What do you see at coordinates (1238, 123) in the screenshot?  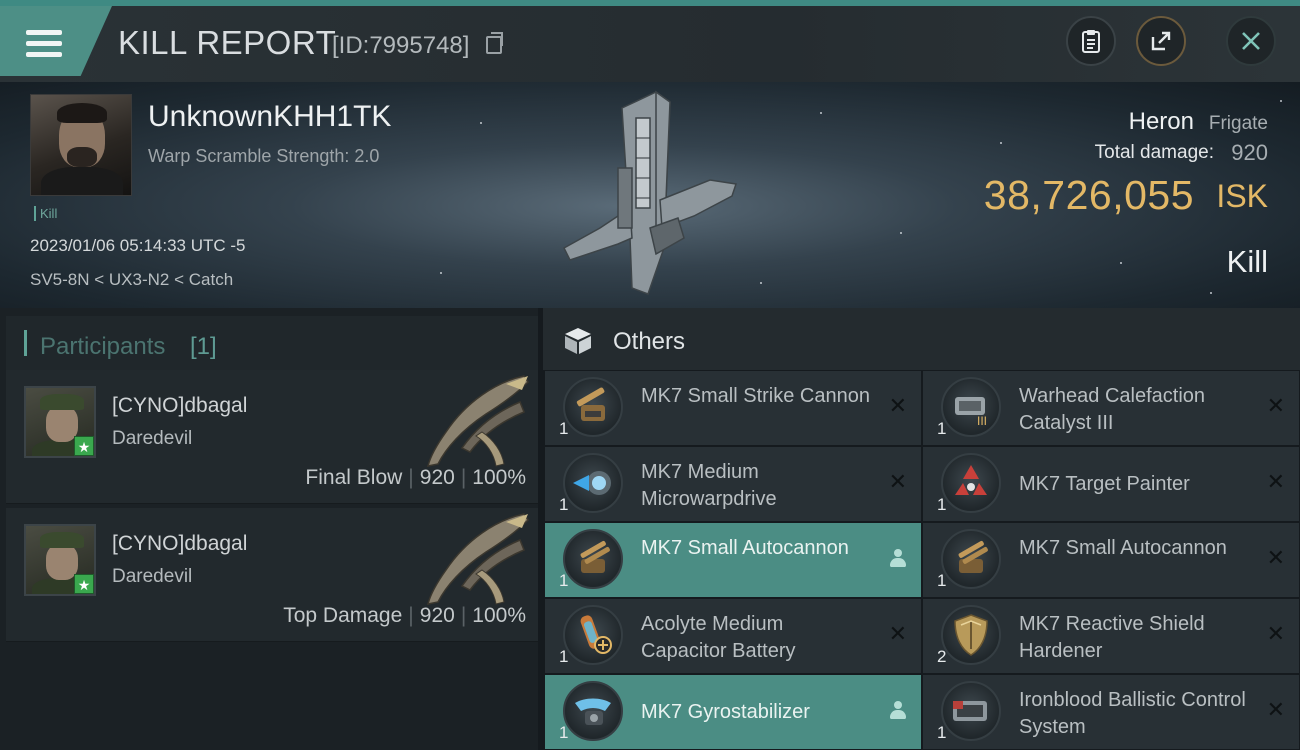 I see `victim-ship-class: Frigate` at bounding box center [1238, 123].